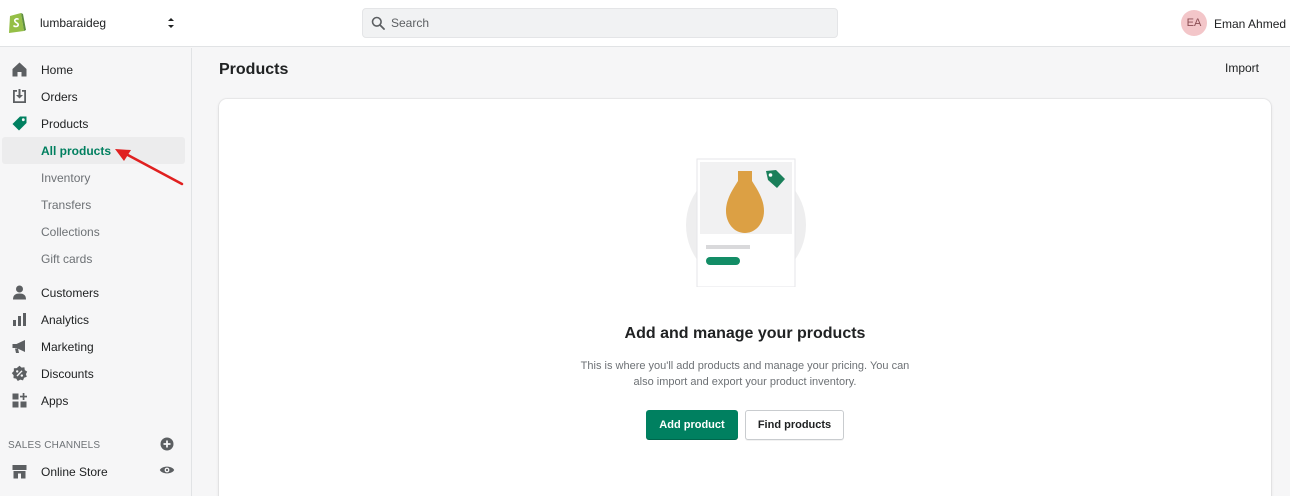 This screenshot has width=1290, height=496. What do you see at coordinates (1194, 23) in the screenshot?
I see `avatar: EA` at bounding box center [1194, 23].